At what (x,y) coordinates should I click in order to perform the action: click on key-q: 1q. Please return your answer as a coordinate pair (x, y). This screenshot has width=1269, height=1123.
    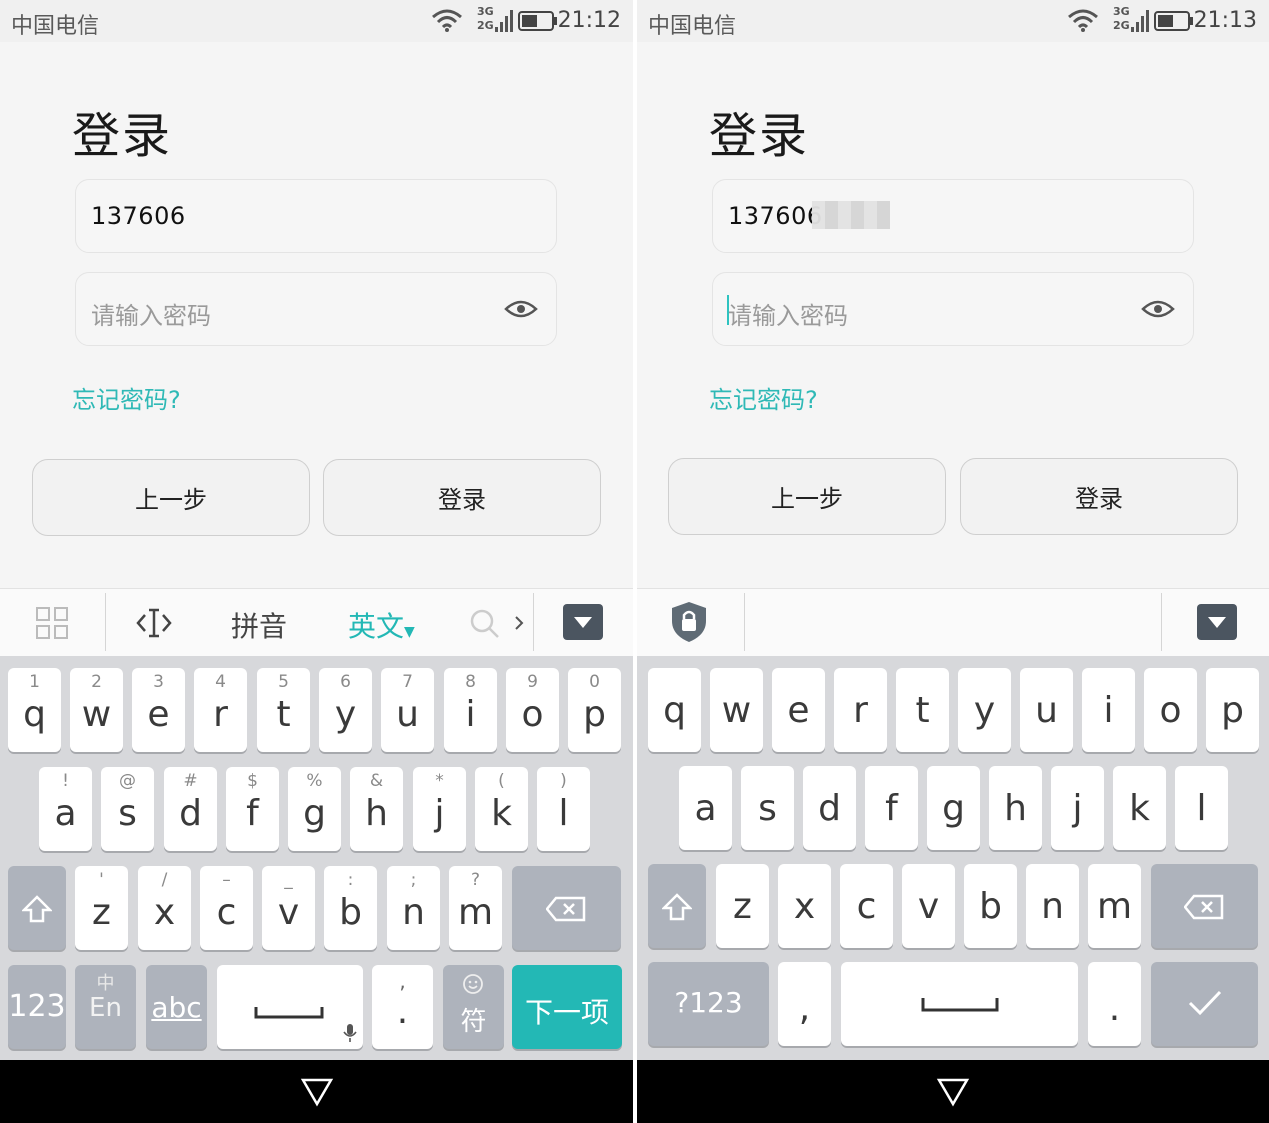
    Looking at the image, I should click on (34, 710).